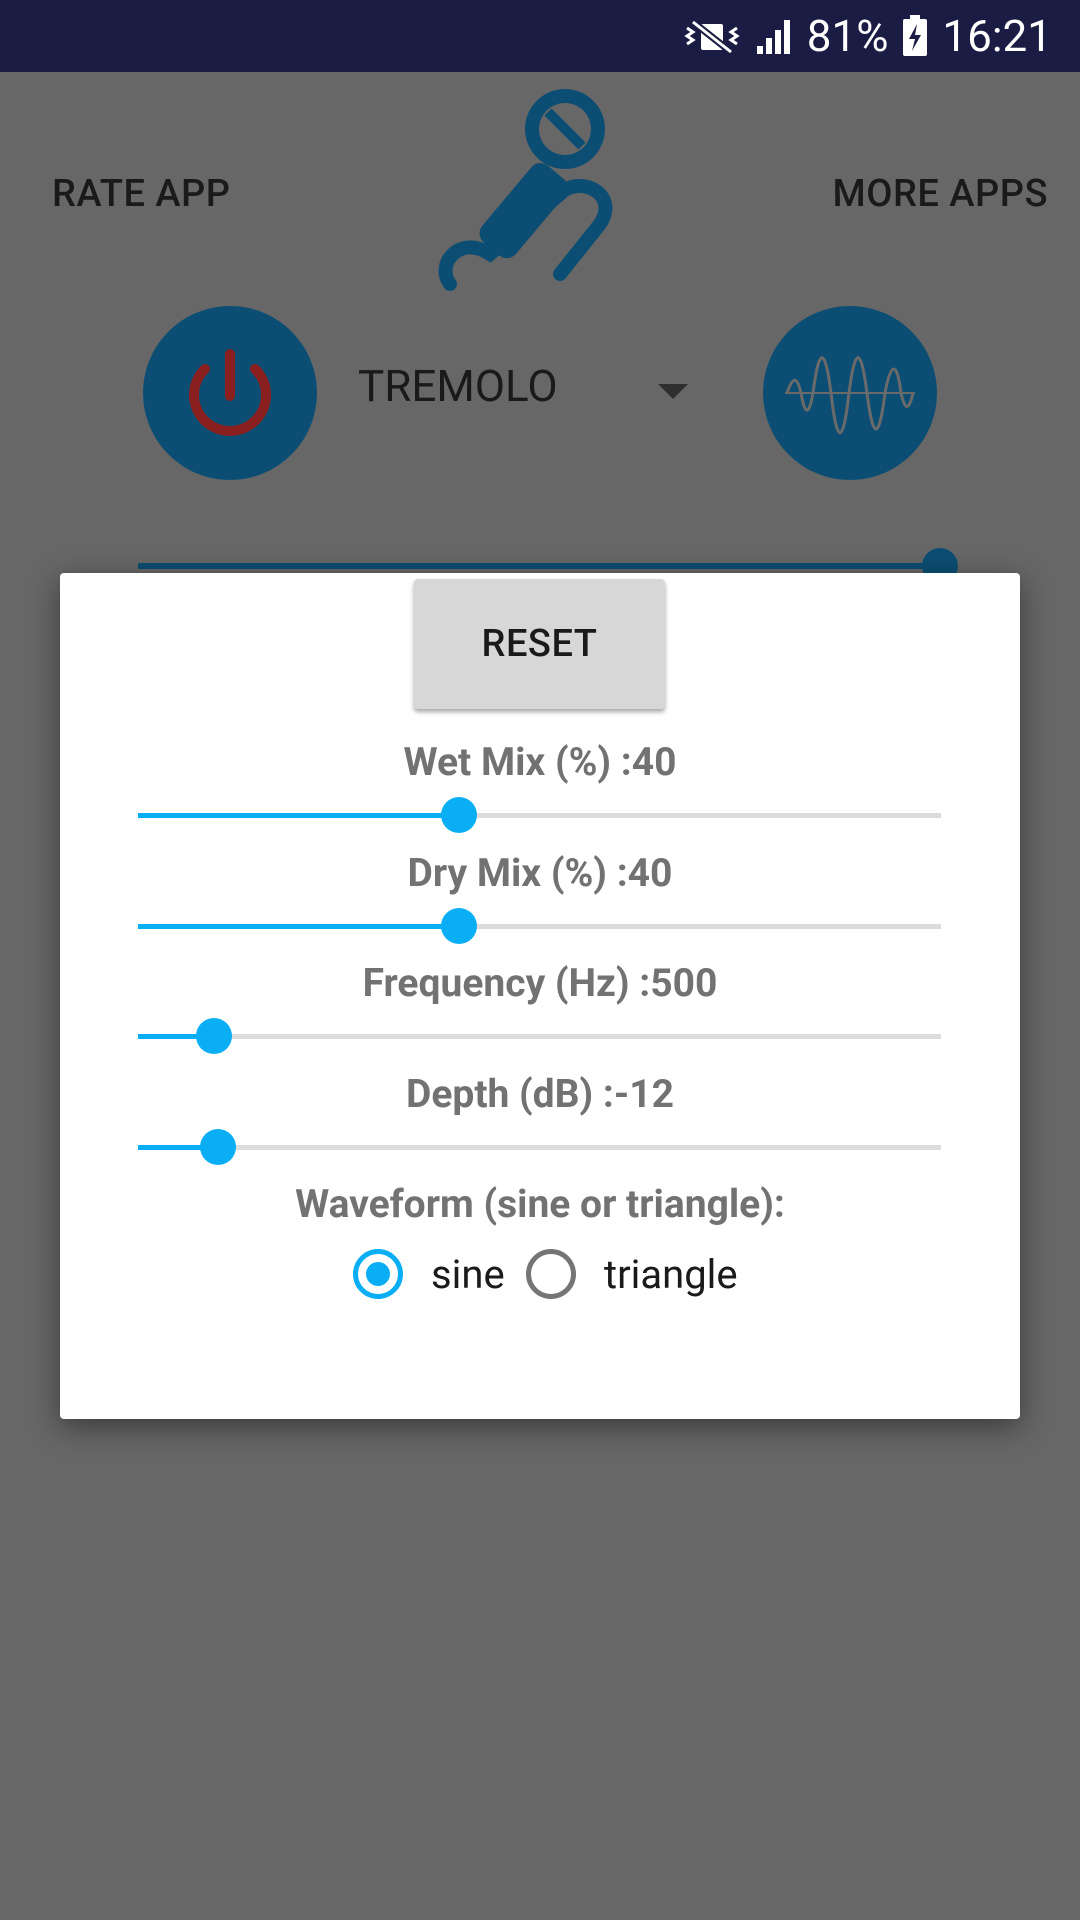 Image resolution: width=1080 pixels, height=1920 pixels. What do you see at coordinates (997, 36) in the screenshot?
I see `clock: 16:21` at bounding box center [997, 36].